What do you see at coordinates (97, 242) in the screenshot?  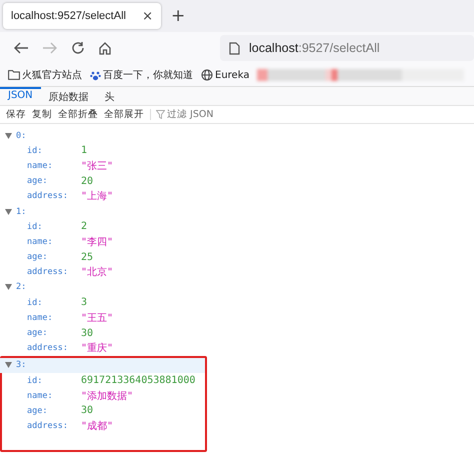 I see `field-value: "李四"` at bounding box center [97, 242].